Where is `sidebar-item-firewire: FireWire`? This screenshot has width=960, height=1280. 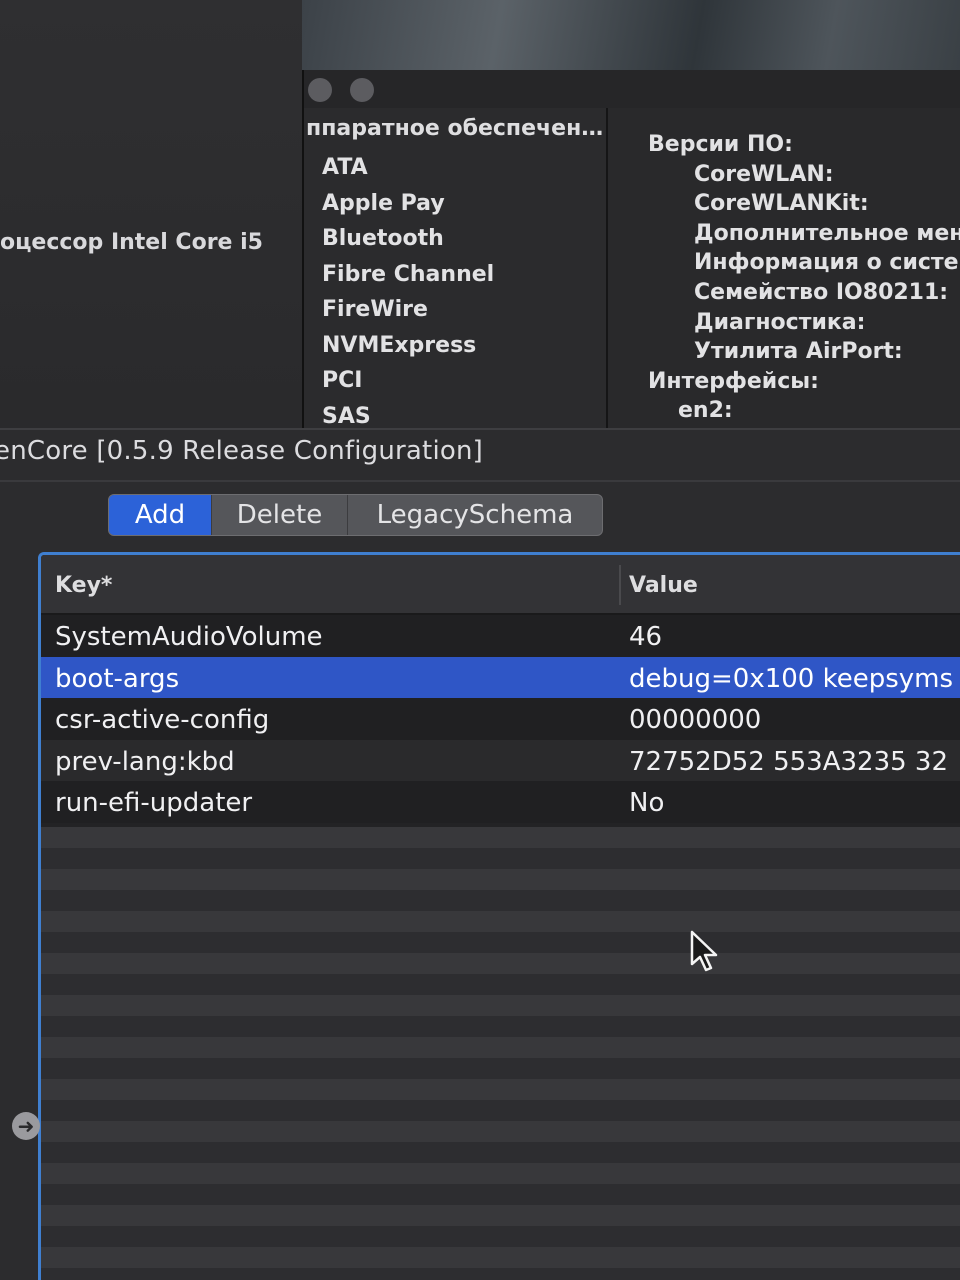 sidebar-item-firewire: FireWire is located at coordinates (408, 310).